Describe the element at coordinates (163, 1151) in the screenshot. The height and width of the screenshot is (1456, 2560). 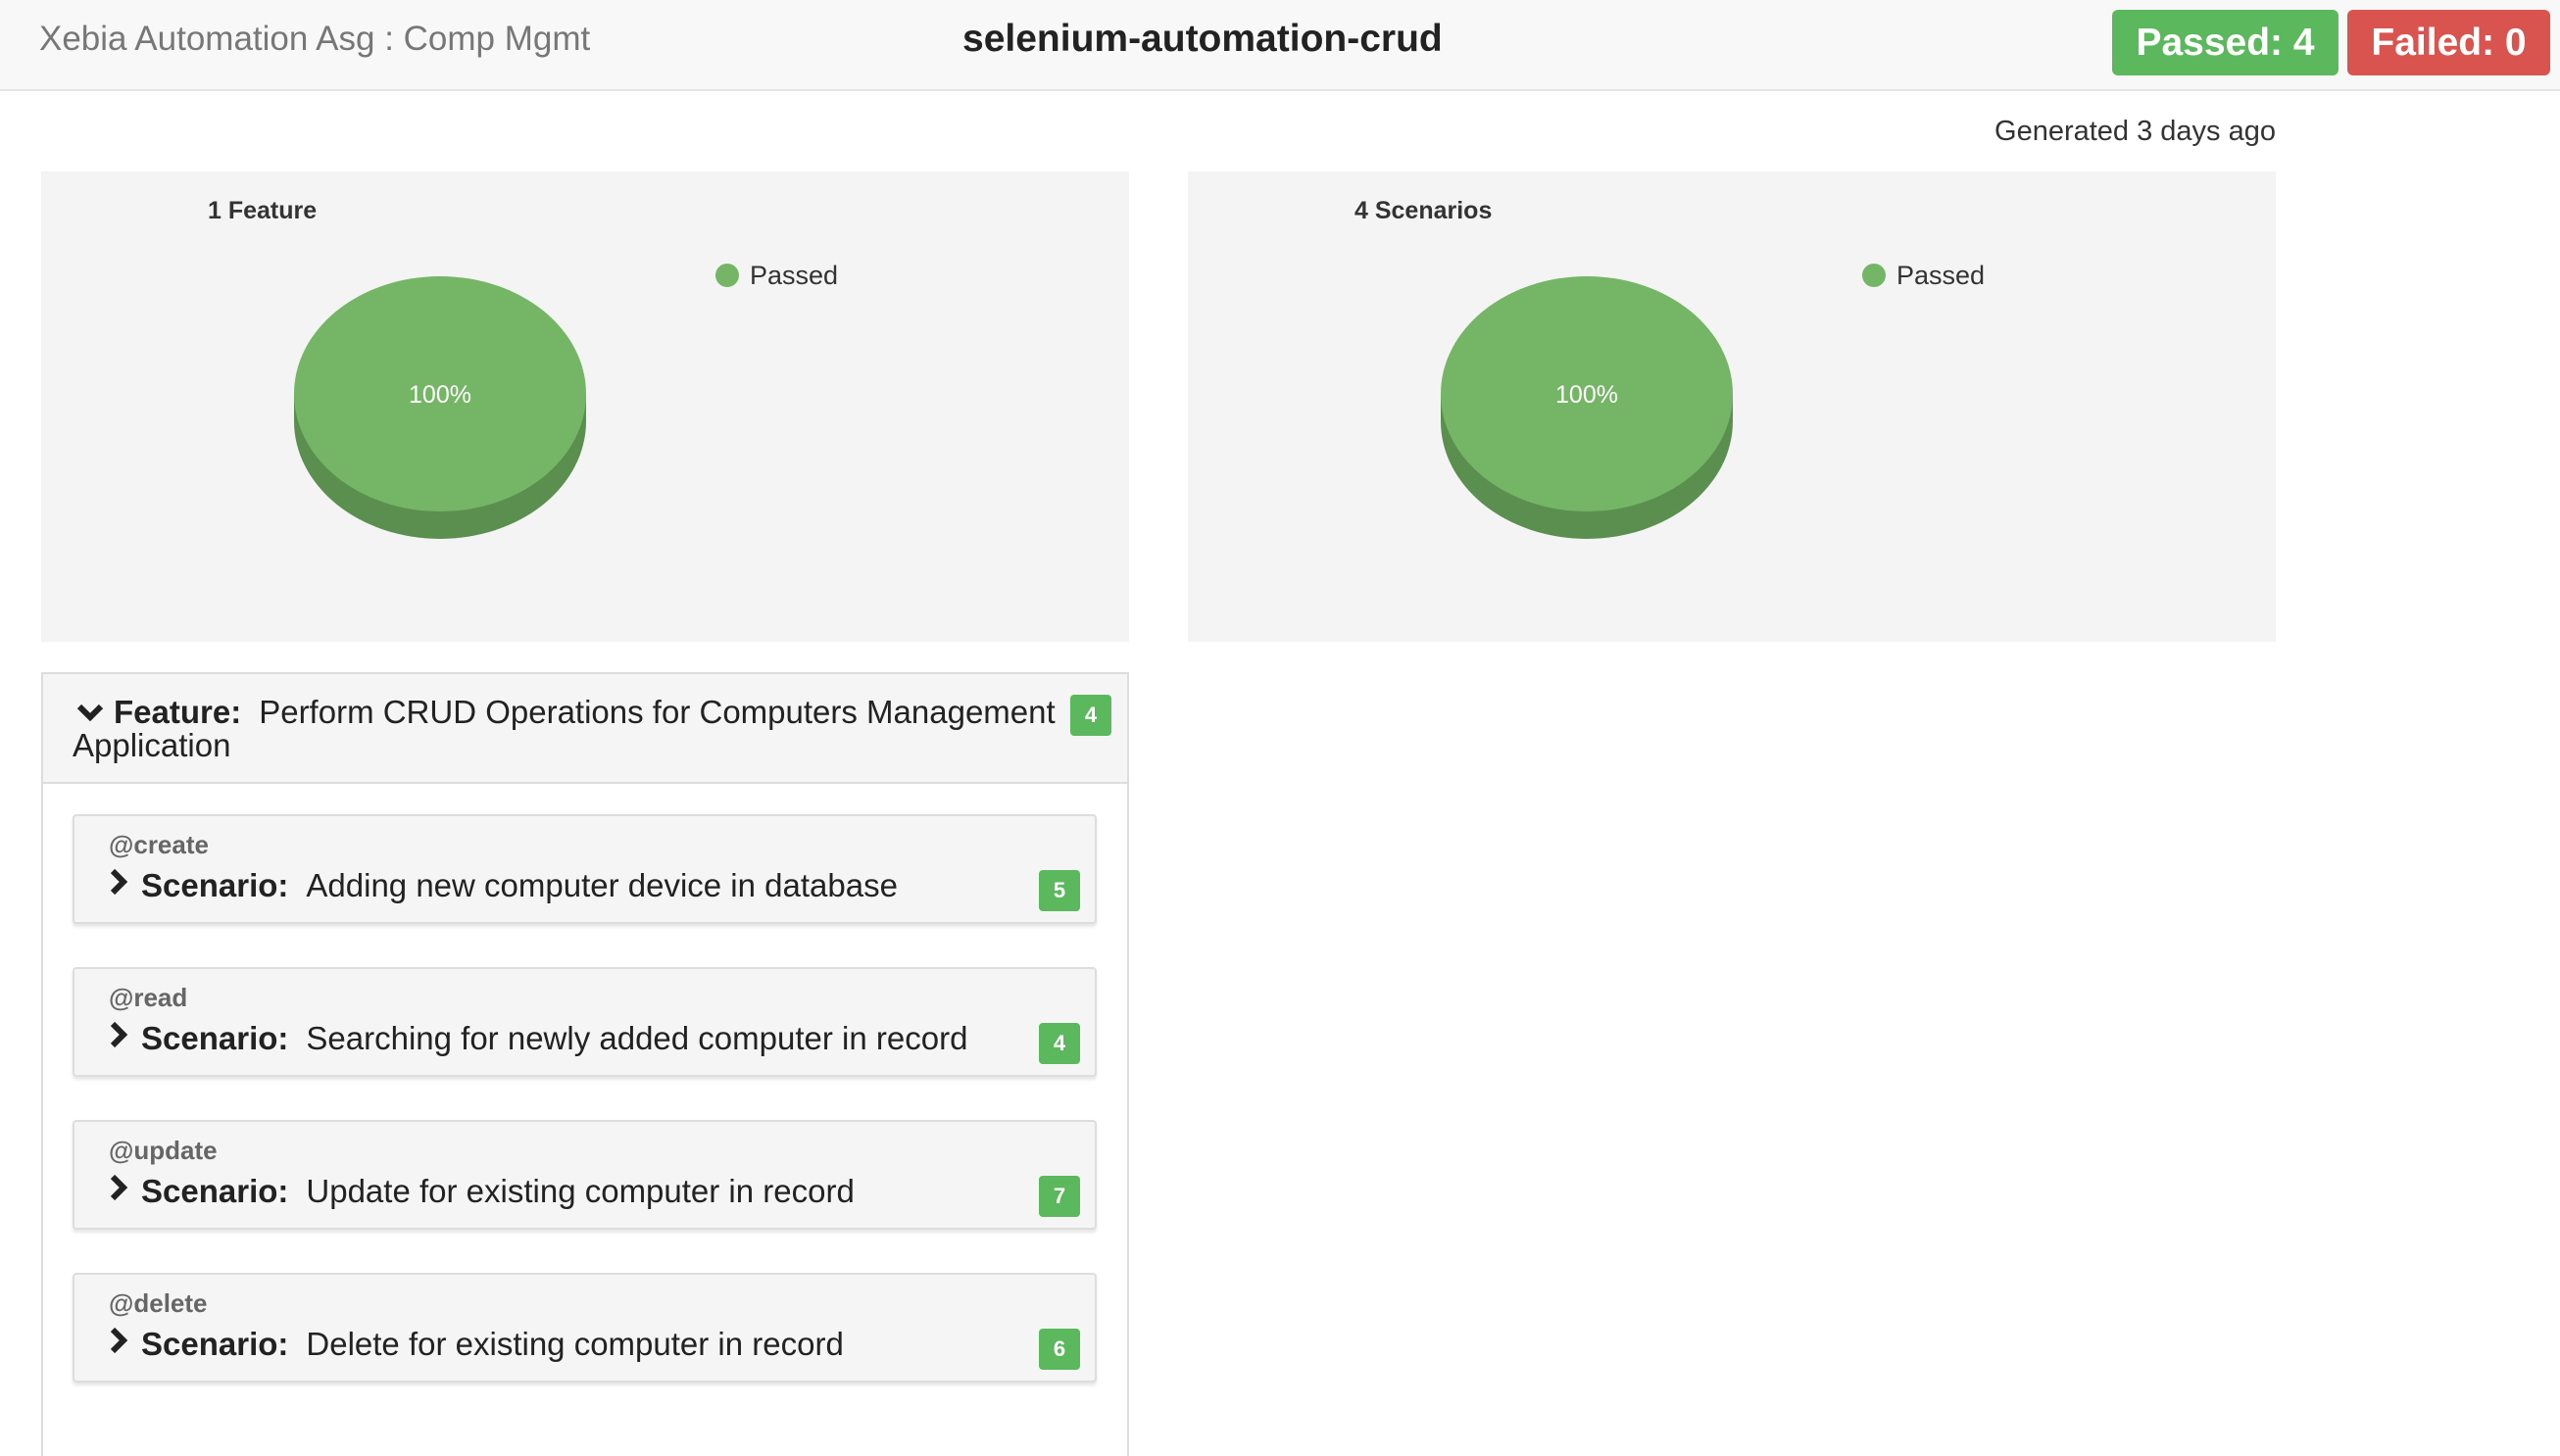
I see `scenario-tag: @update` at that location.